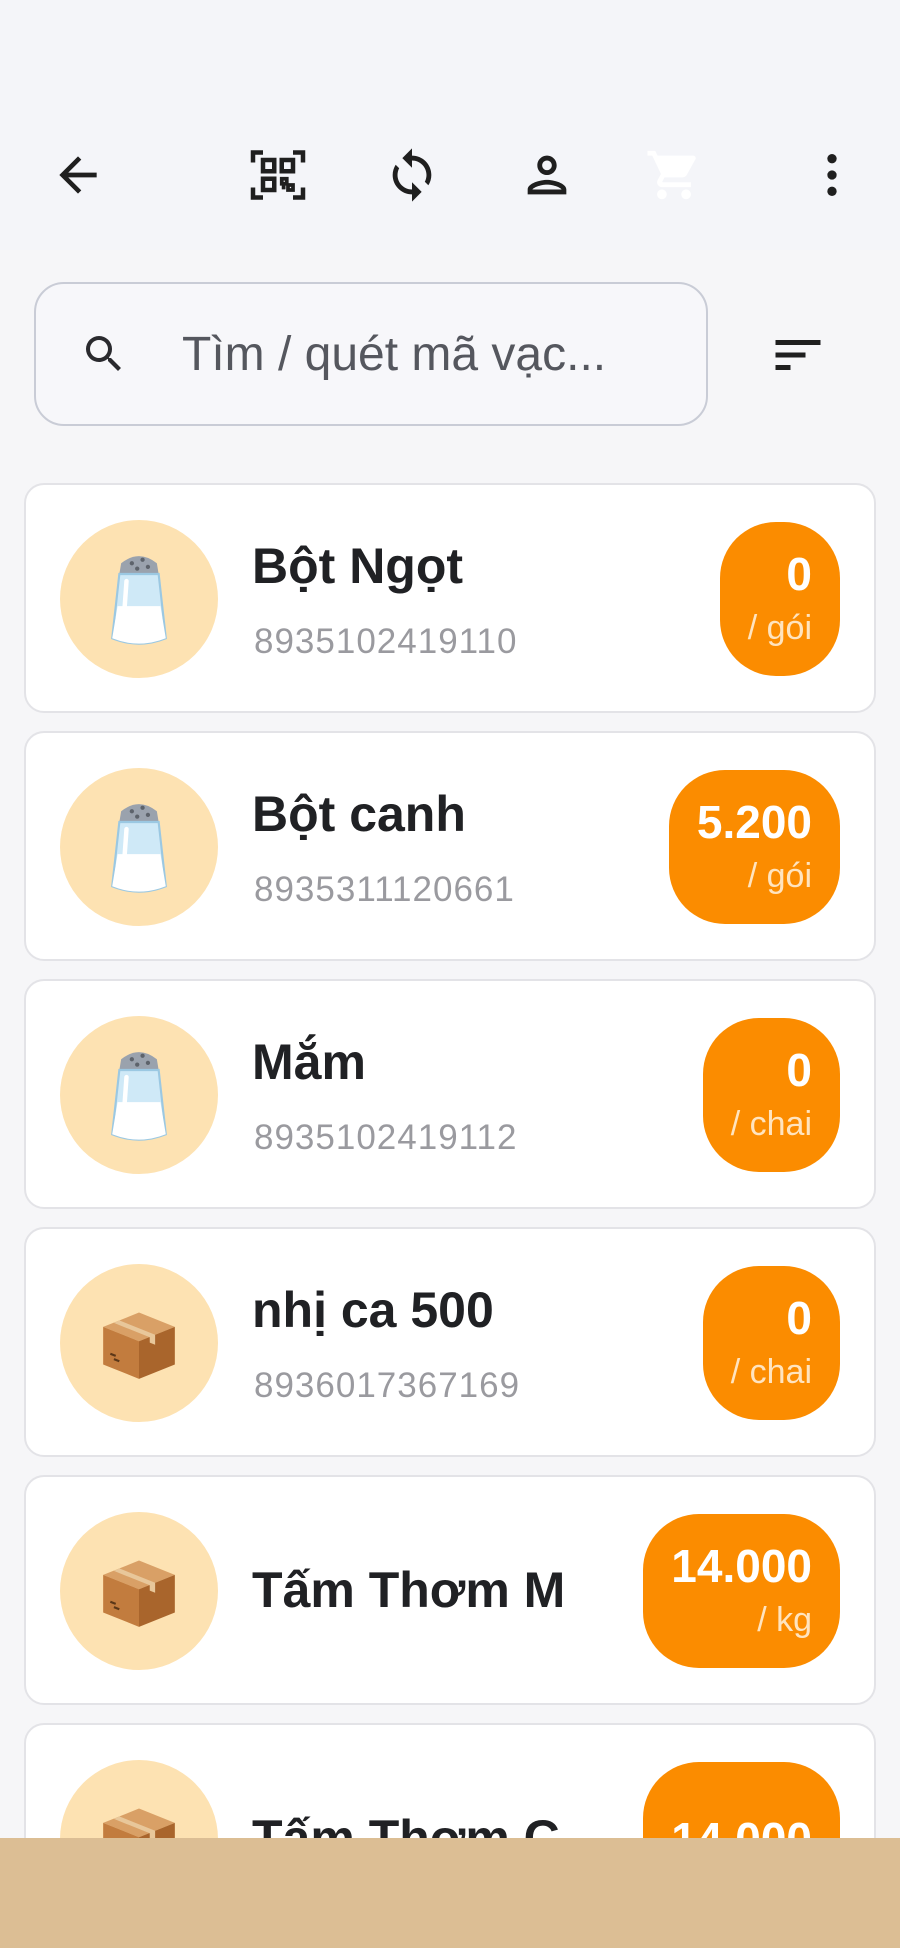  I want to click on price-badge: 0 / gói, so click(779, 599).